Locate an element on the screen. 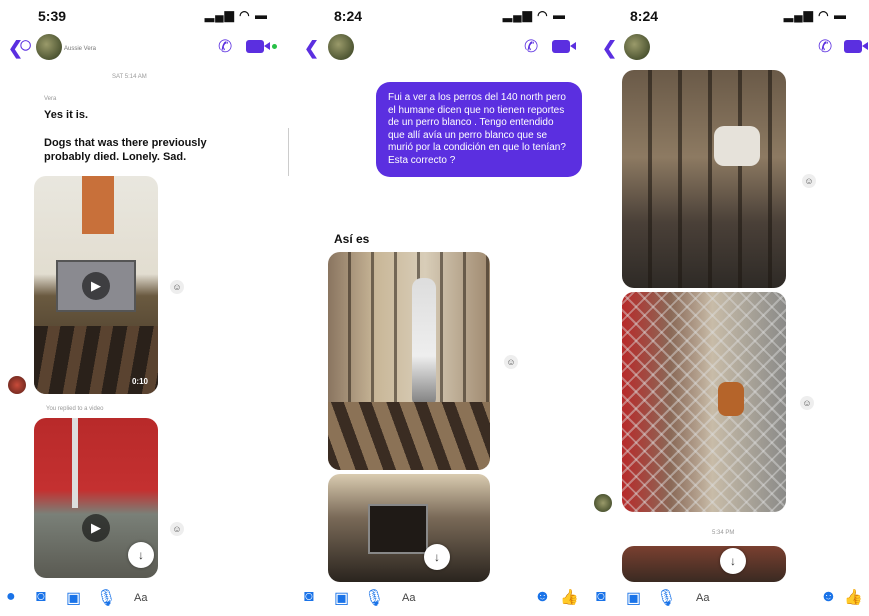 This screenshot has height=616, width=869. door-shape is located at coordinates (98, 205).